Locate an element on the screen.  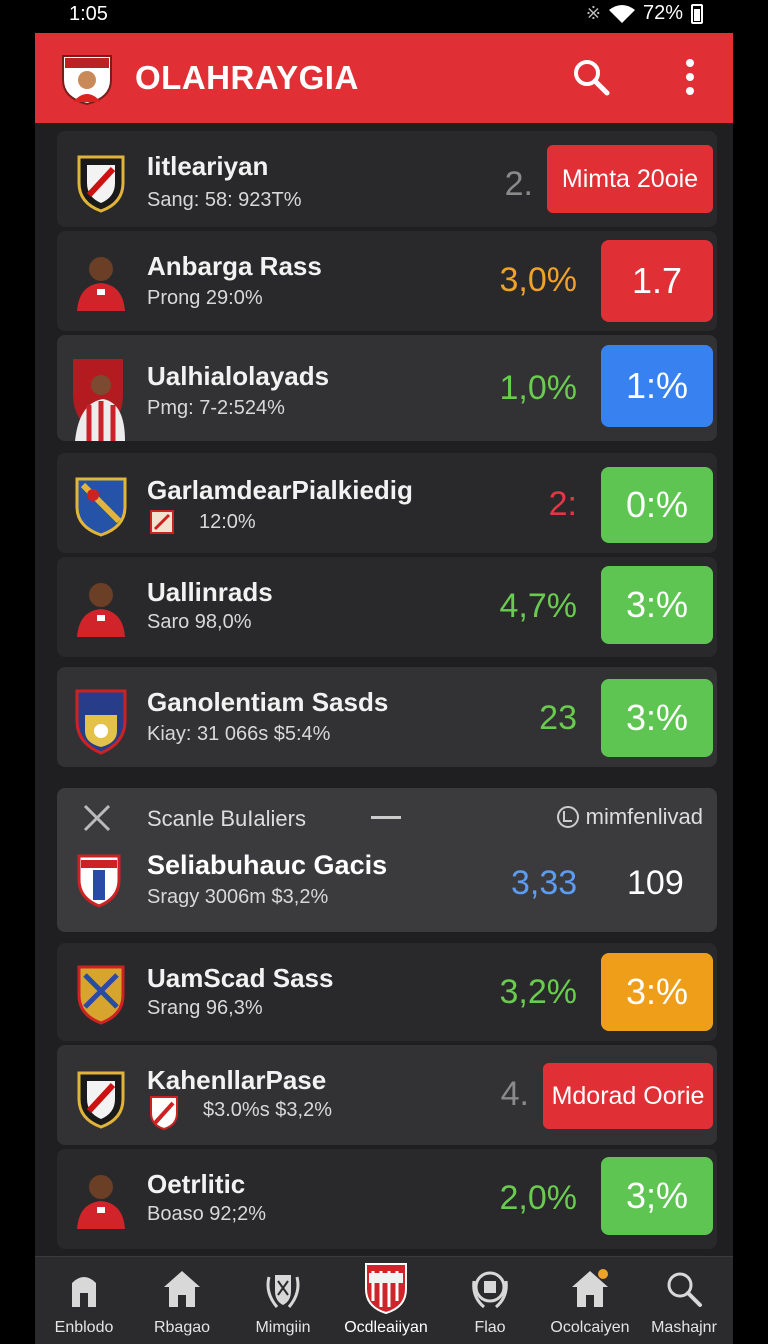
home-icon is located at coordinates (182, 1289).